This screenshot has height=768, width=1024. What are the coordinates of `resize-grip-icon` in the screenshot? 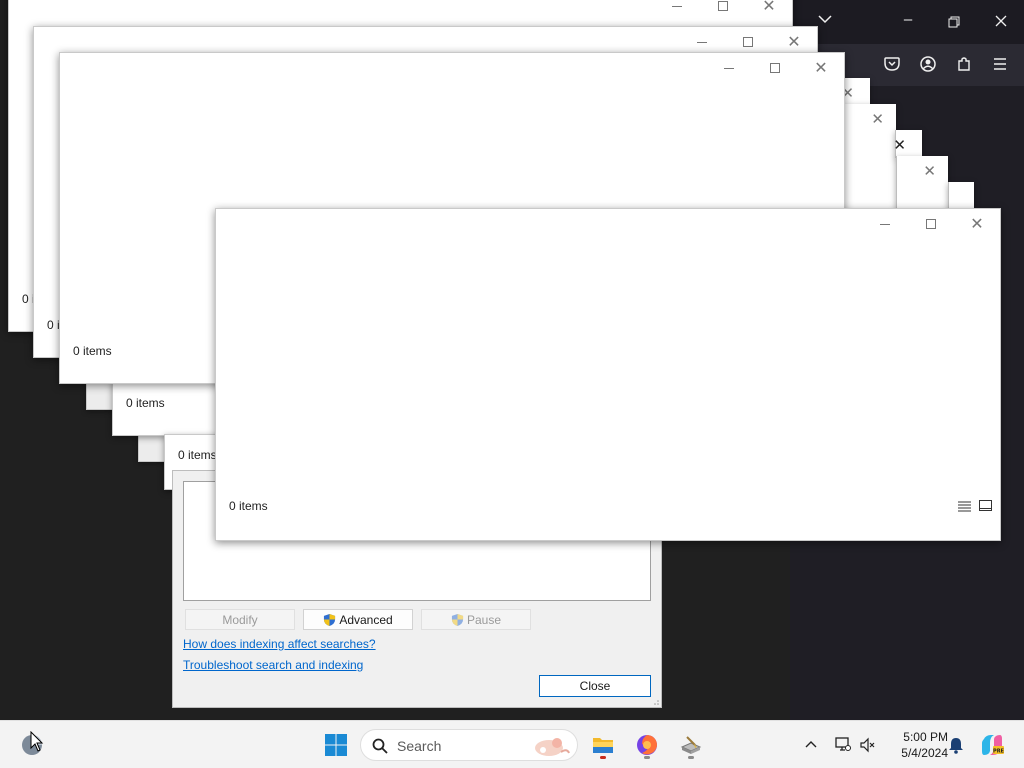 It's located at (655, 701).